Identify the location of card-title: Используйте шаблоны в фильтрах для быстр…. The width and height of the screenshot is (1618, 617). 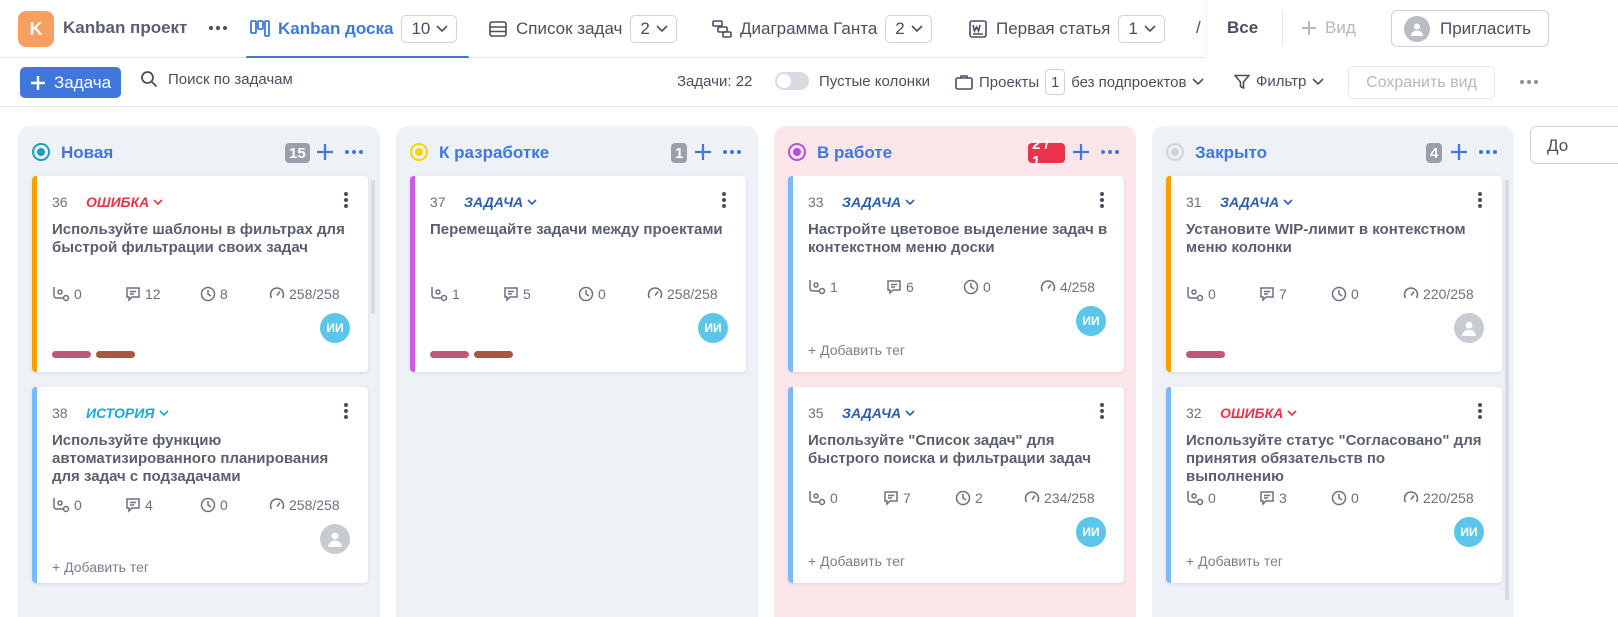
(202, 239).